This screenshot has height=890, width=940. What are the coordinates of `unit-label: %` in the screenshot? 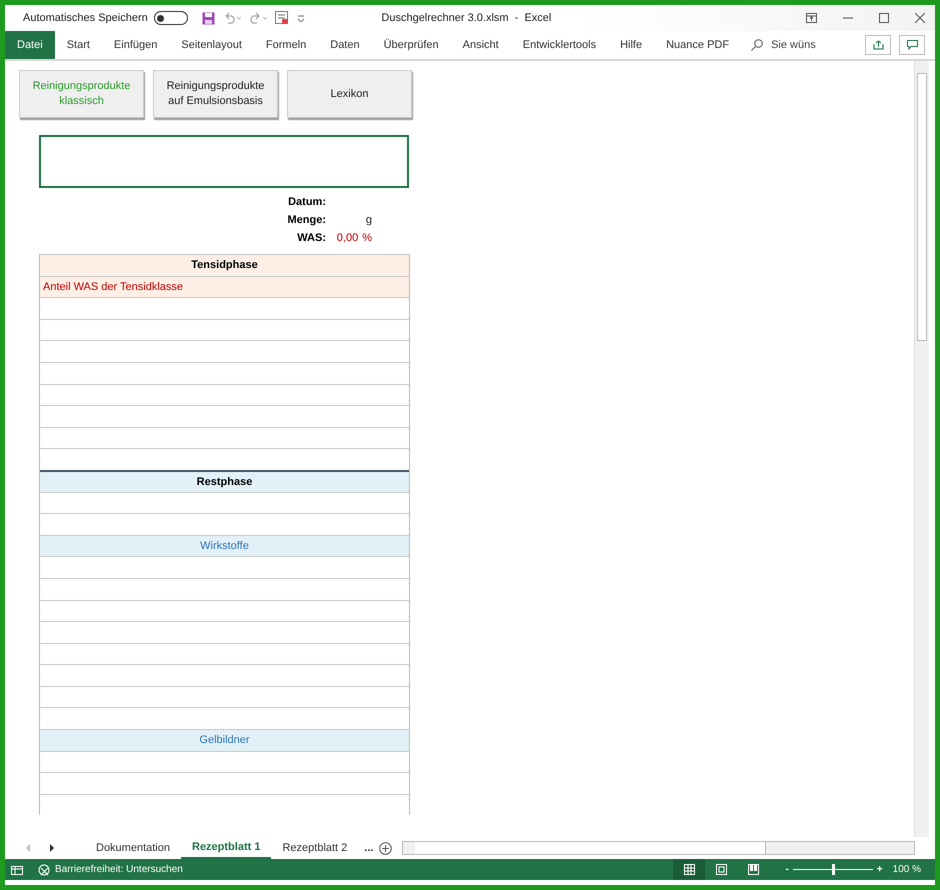 It's located at (367, 238).